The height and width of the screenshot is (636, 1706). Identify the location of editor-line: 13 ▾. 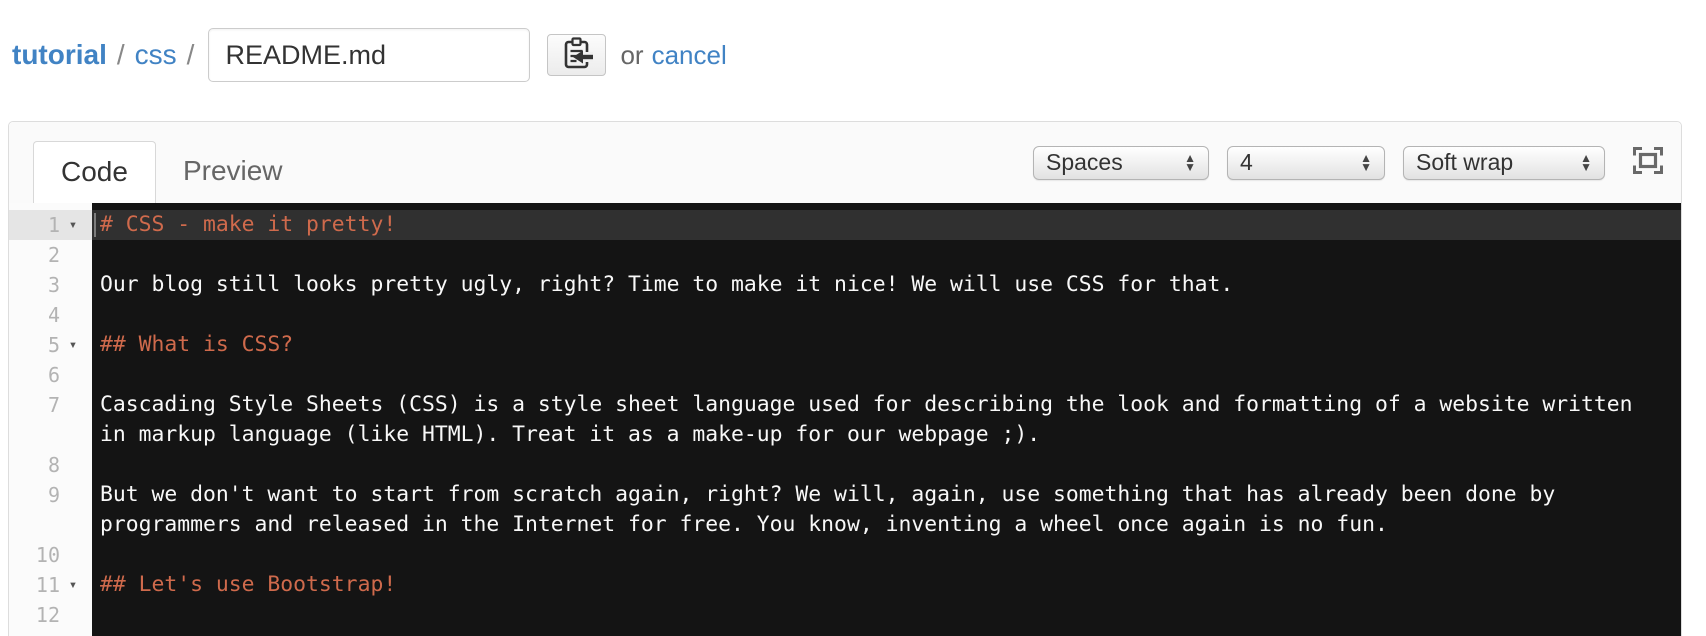
(845, 633).